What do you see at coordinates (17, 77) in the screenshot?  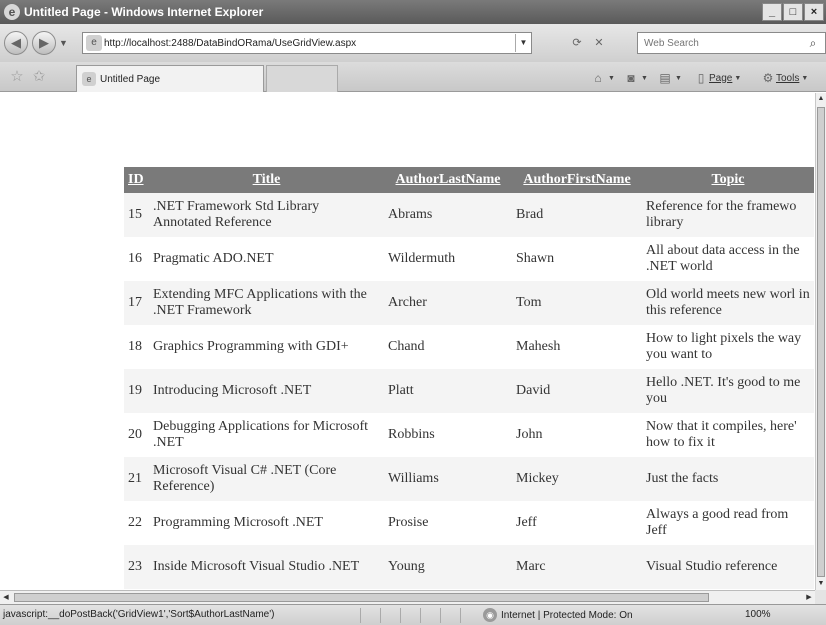 I see `favorites-star-icon: ☆` at bounding box center [17, 77].